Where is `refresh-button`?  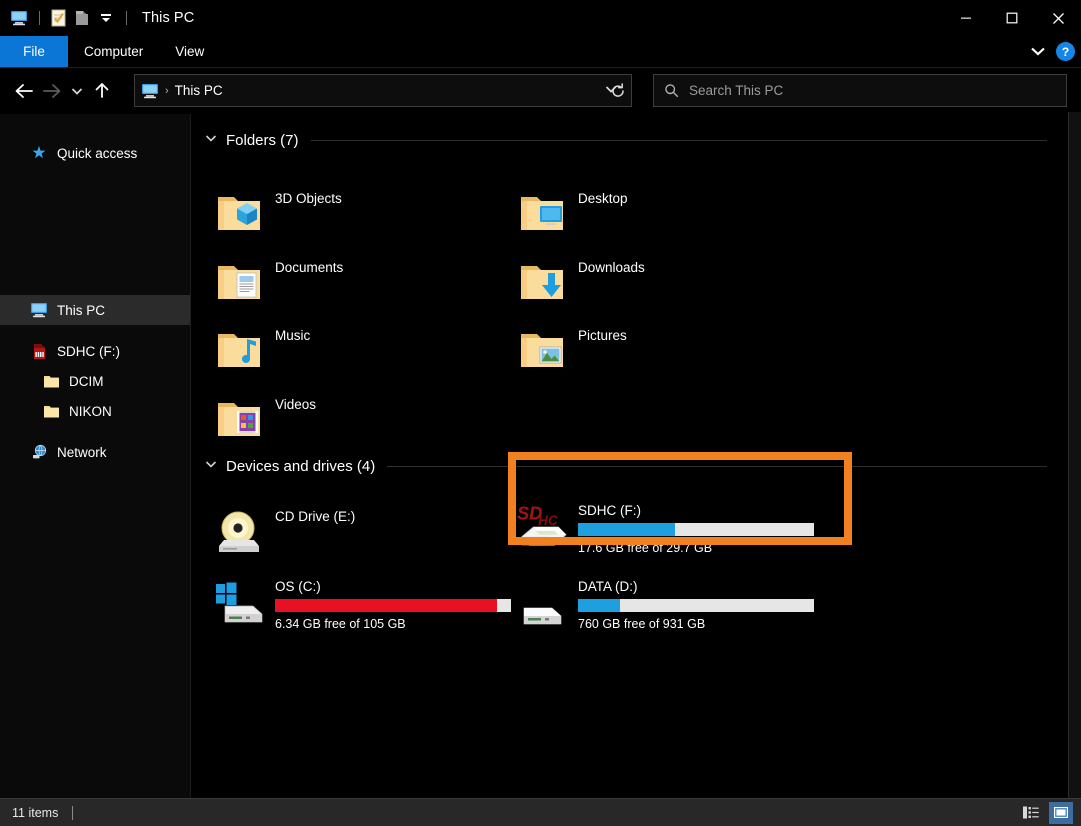 refresh-button is located at coordinates (618, 91).